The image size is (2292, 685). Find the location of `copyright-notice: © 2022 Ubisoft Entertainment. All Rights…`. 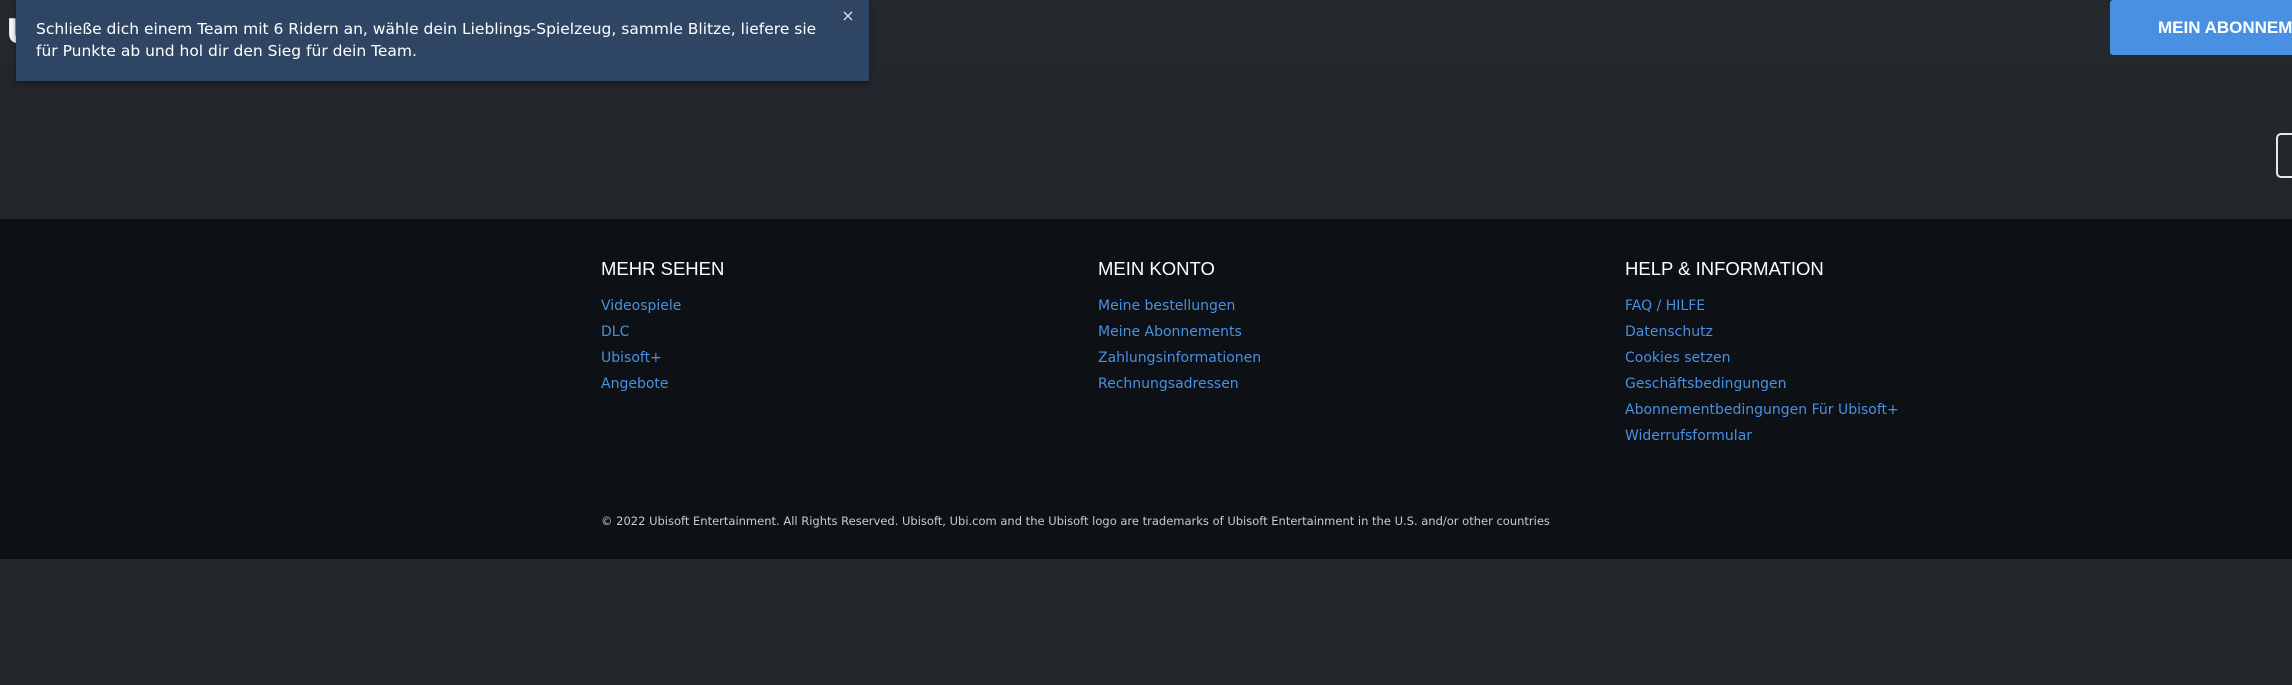

copyright-notice: © 2022 Ubisoft Entertainment. All Rights… is located at coordinates (1075, 521).